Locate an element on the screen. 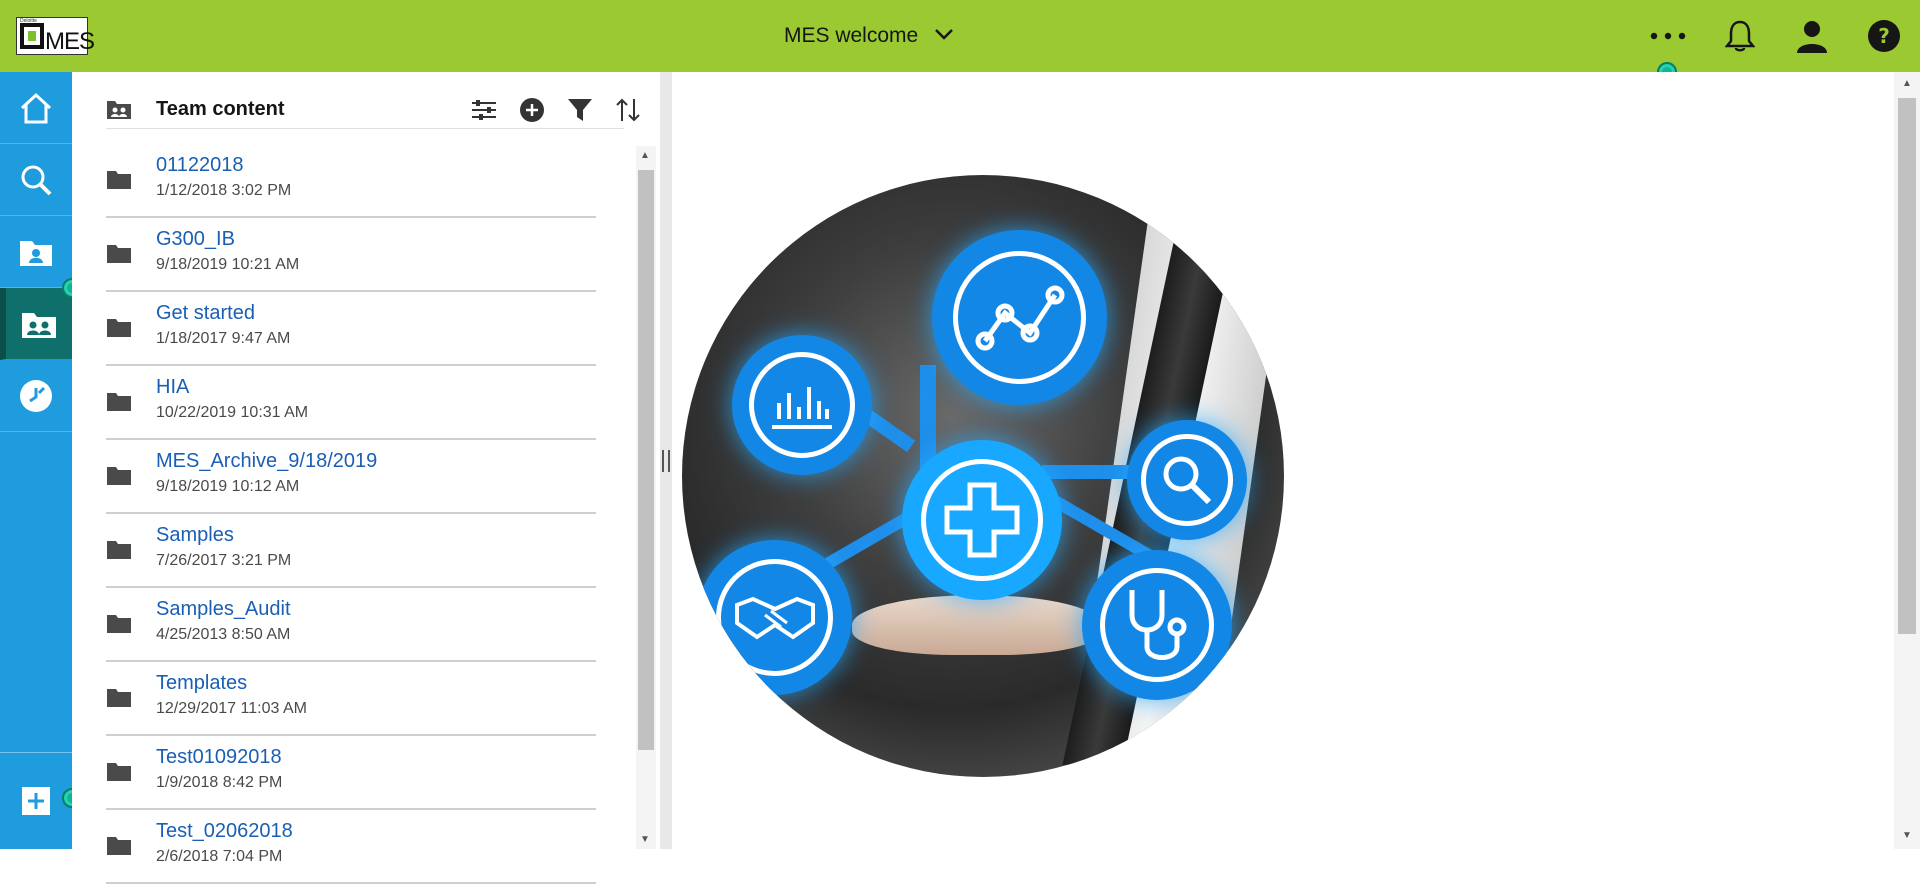 The height and width of the screenshot is (884, 1920). panel-title: Team content is located at coordinates (220, 109).